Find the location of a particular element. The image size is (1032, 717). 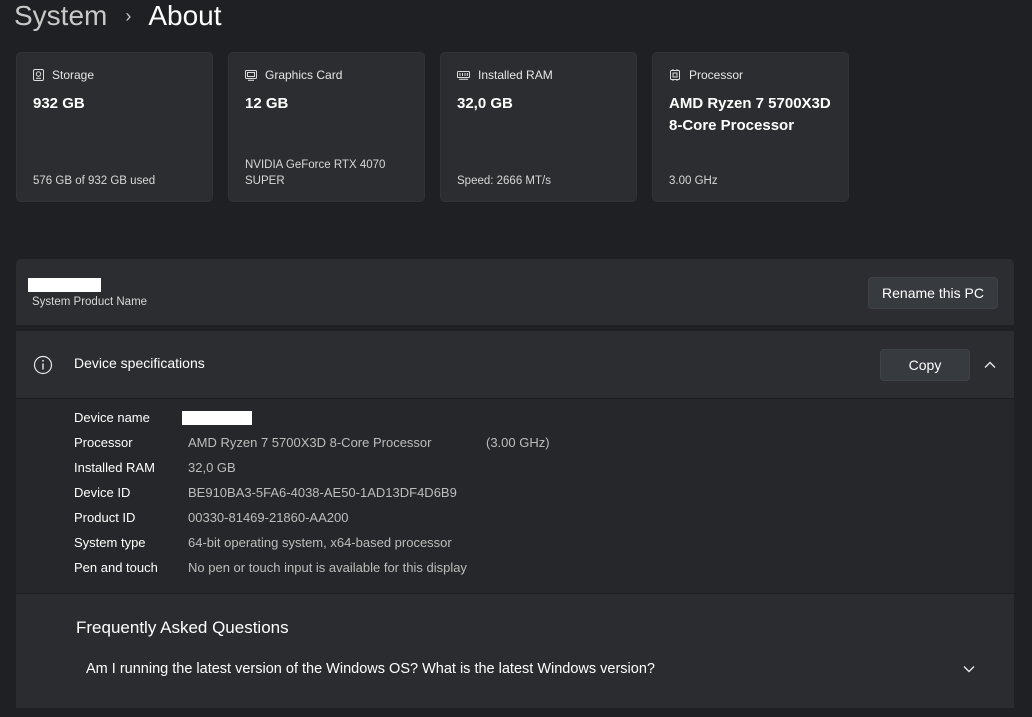

card-label: Installed RAM is located at coordinates (515, 75).